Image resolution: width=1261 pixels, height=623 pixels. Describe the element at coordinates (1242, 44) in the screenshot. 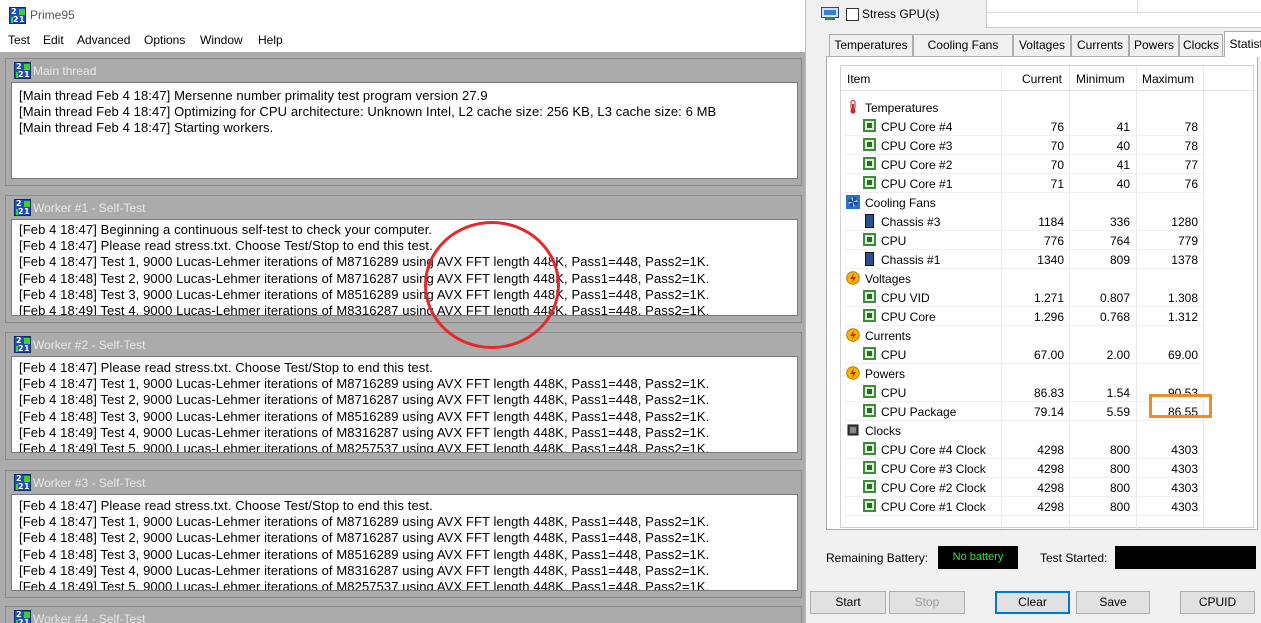

I see `tab-statistics: Statistics` at that location.